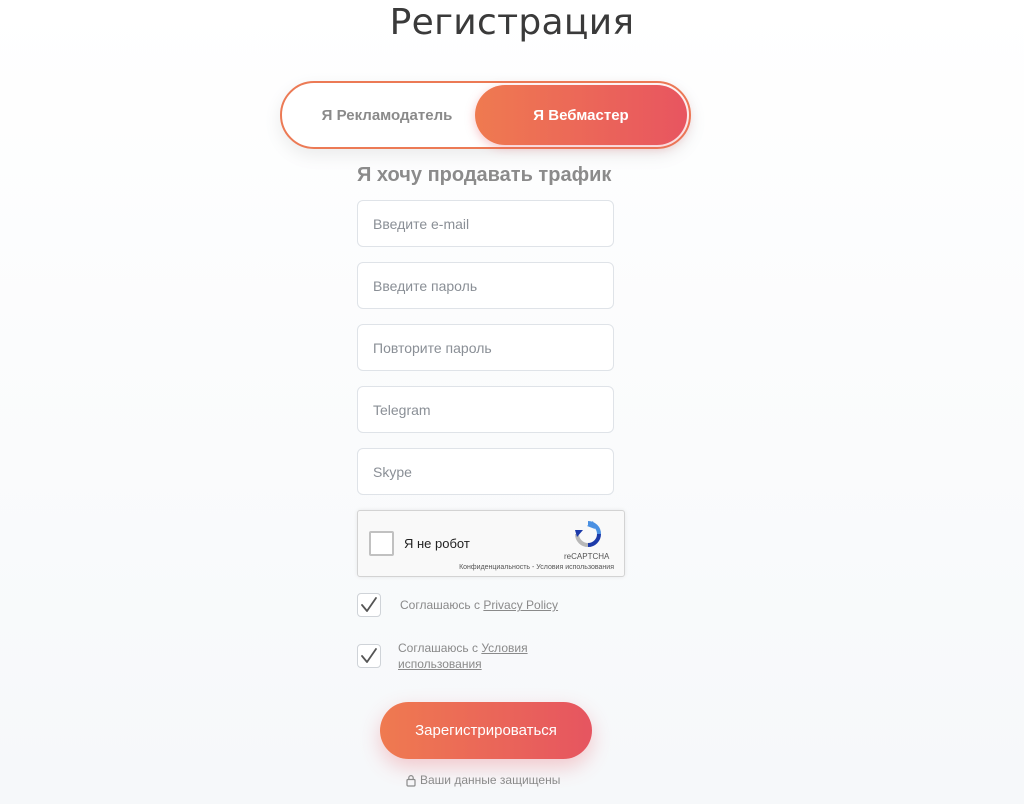 The height and width of the screenshot is (804, 1024). What do you see at coordinates (484, 175) in the screenshot?
I see `form-subtitle: Я хочу продавать трафик` at bounding box center [484, 175].